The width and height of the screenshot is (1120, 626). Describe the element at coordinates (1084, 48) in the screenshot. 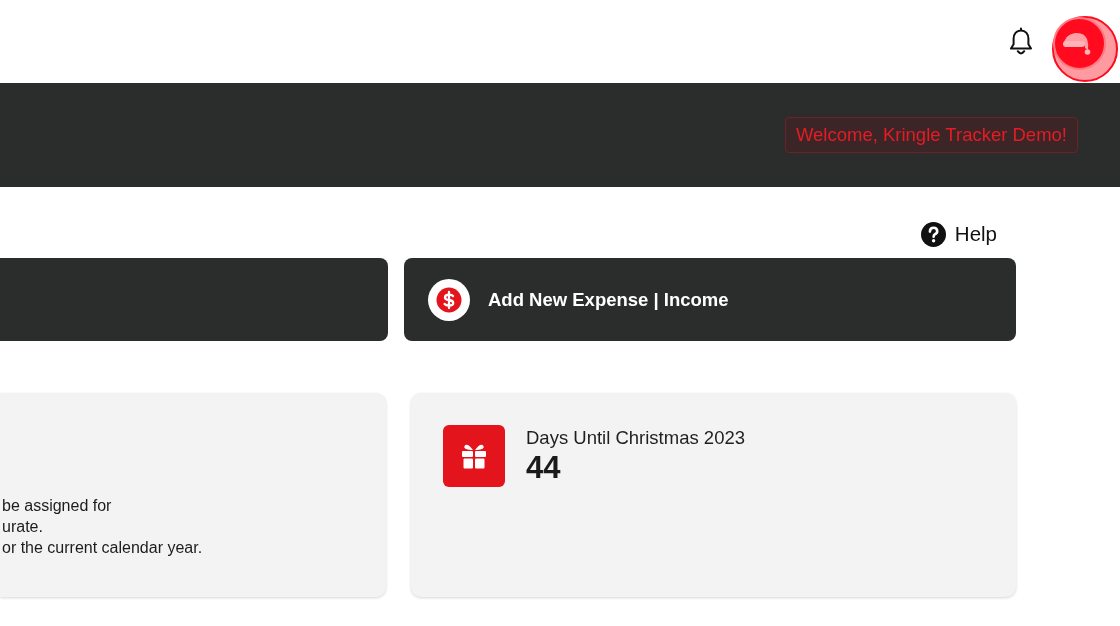

I see `hat-avatar-icon` at that location.